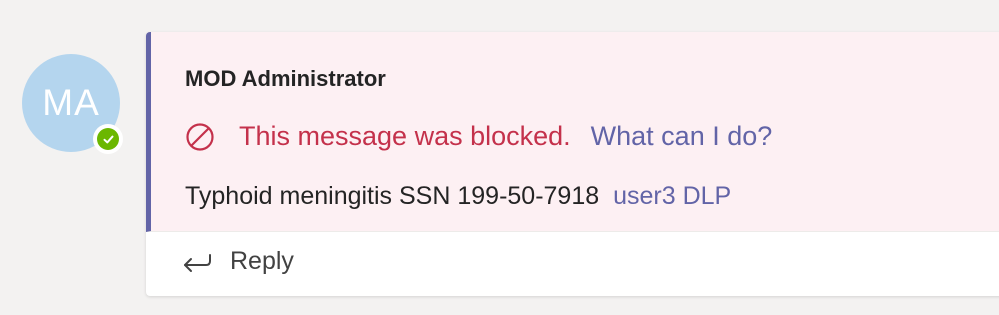 This screenshot has width=999, height=315. What do you see at coordinates (197, 262) in the screenshot?
I see `reply-arrow-icon` at bounding box center [197, 262].